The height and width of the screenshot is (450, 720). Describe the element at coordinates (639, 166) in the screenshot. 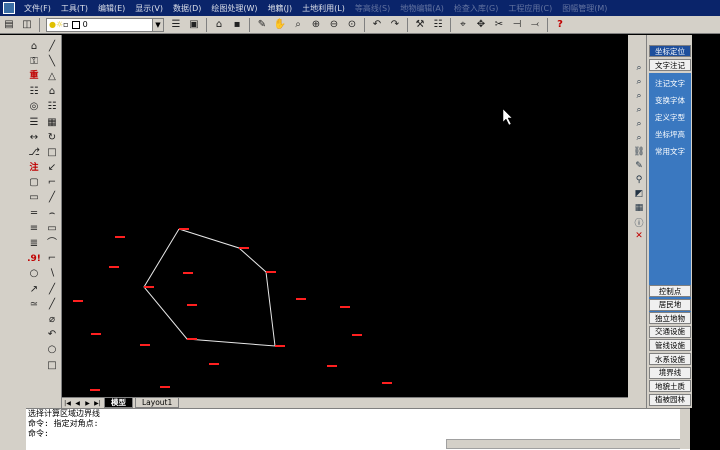

I see `pencil-icon: ✎` at that location.